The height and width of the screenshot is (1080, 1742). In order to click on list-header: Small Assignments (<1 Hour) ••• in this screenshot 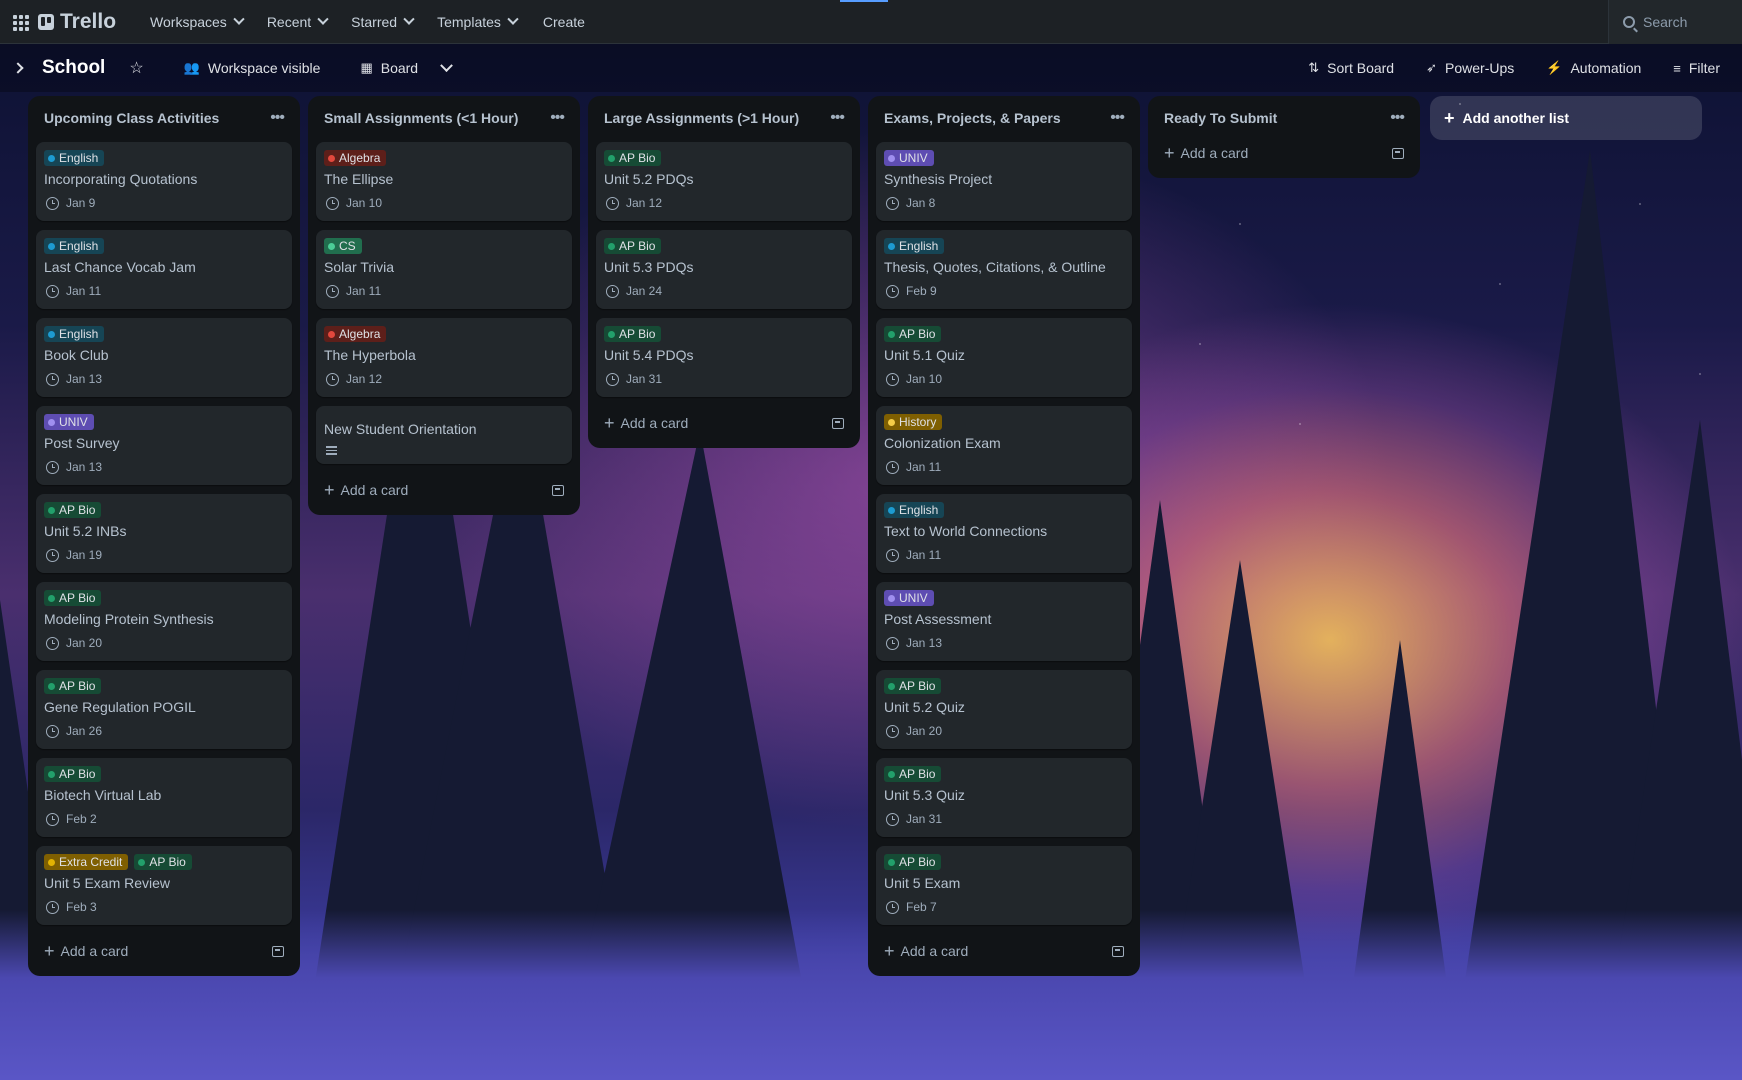, I will do `click(444, 118)`.